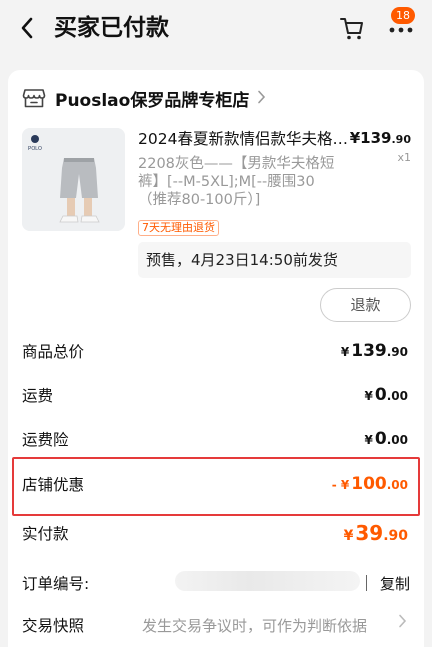 This screenshot has width=432, height=647. What do you see at coordinates (365, 305) in the screenshot?
I see `refund-button: 退款` at bounding box center [365, 305].